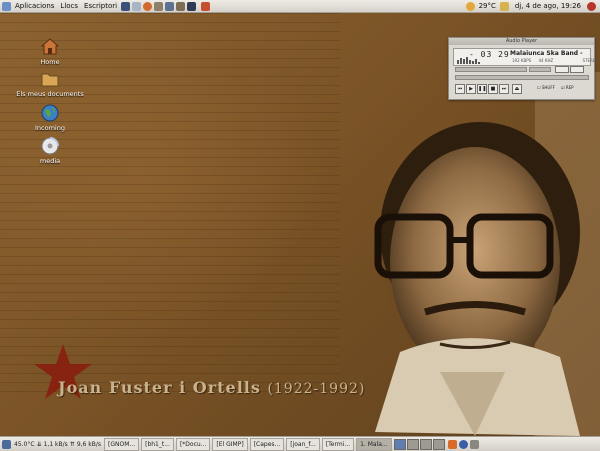 This screenshot has width=600, height=451. Describe the element at coordinates (546, 60) in the screenshot. I see `player-samplerate: 44 KHZ` at that location.